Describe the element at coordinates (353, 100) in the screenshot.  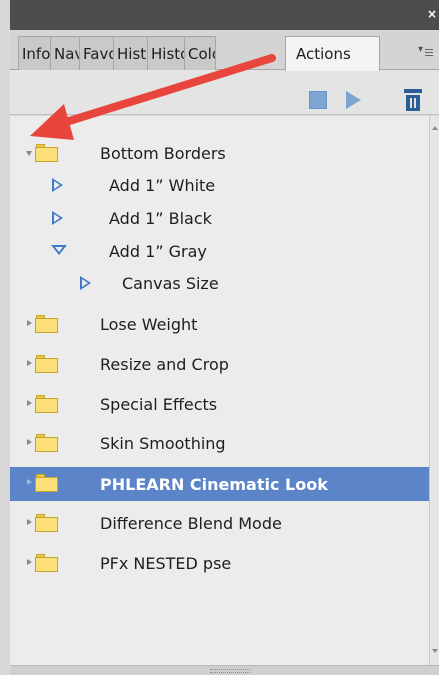
I see `play-icon` at that location.